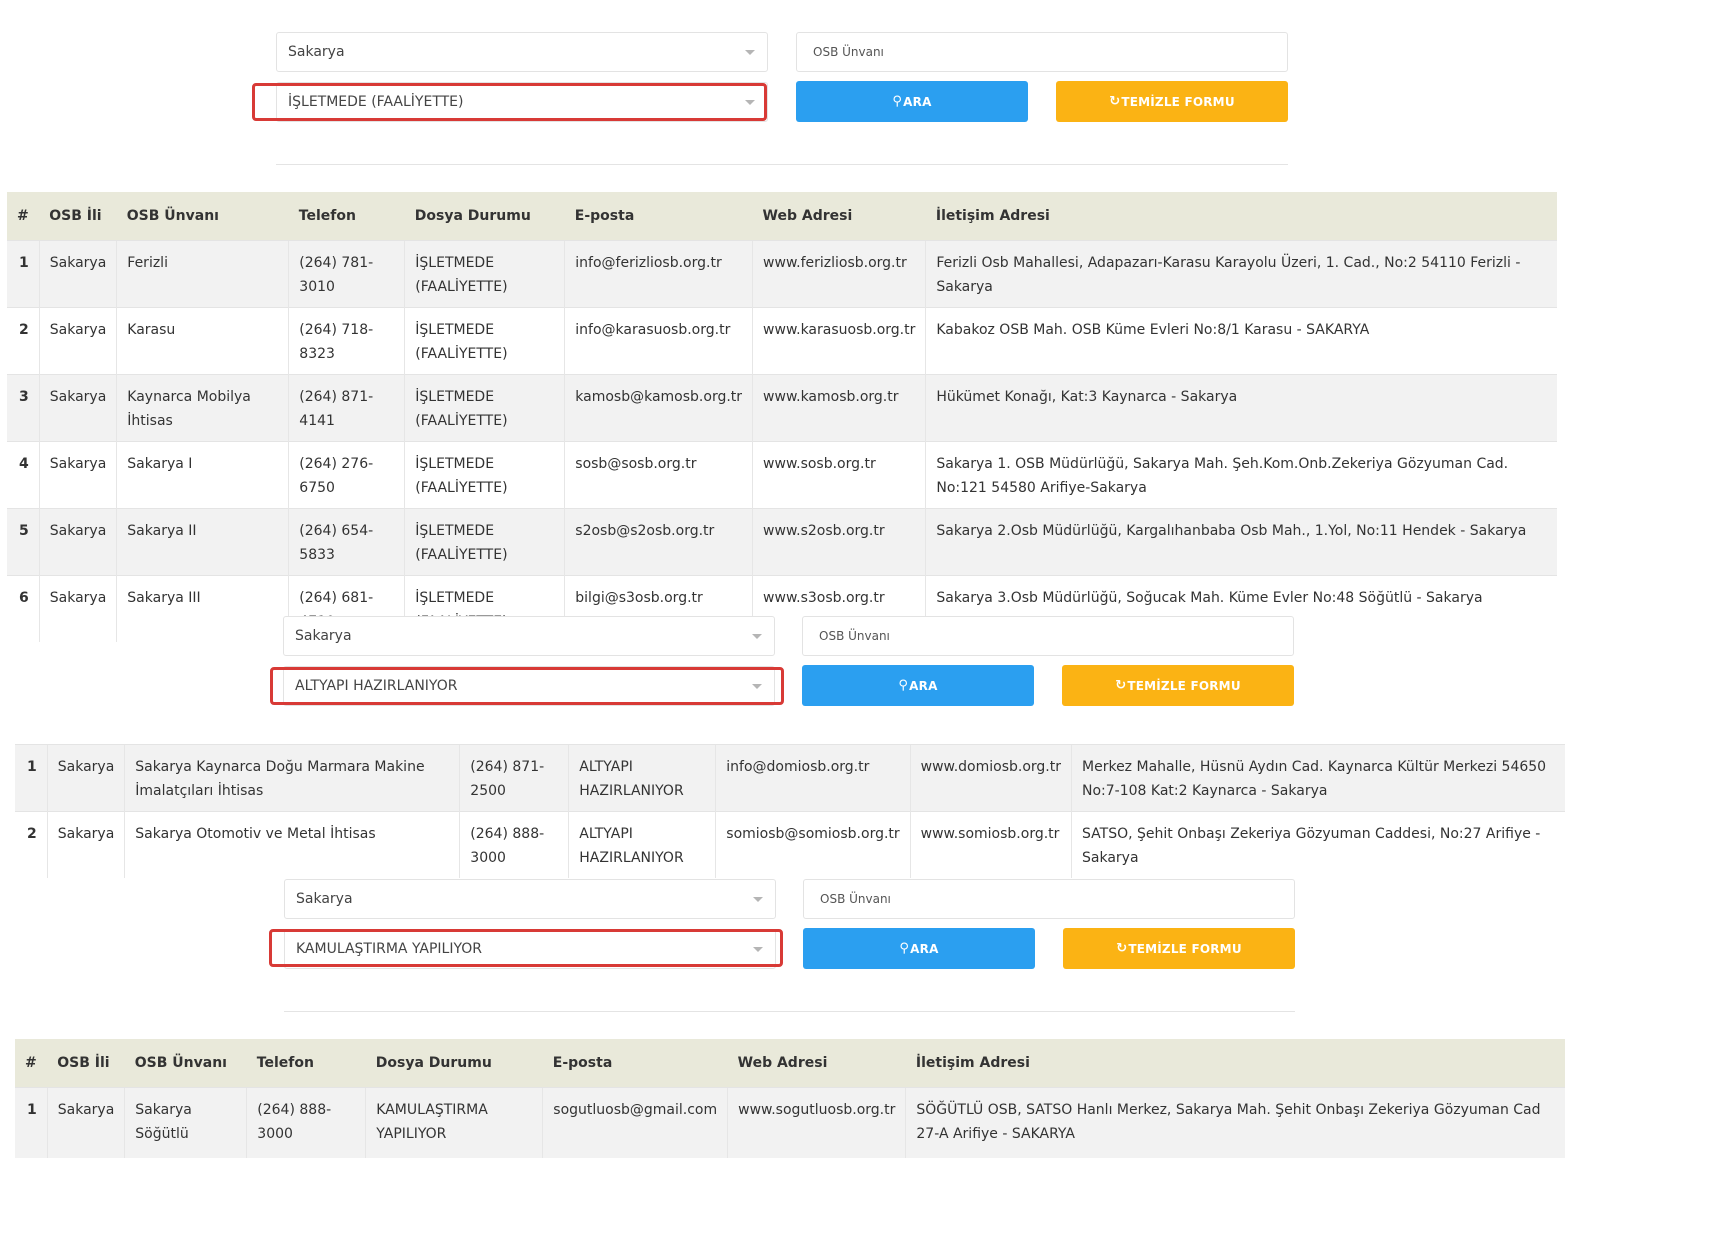 The width and height of the screenshot is (1720, 1256). I want to click on col-header: Telefon, so click(306, 1063).